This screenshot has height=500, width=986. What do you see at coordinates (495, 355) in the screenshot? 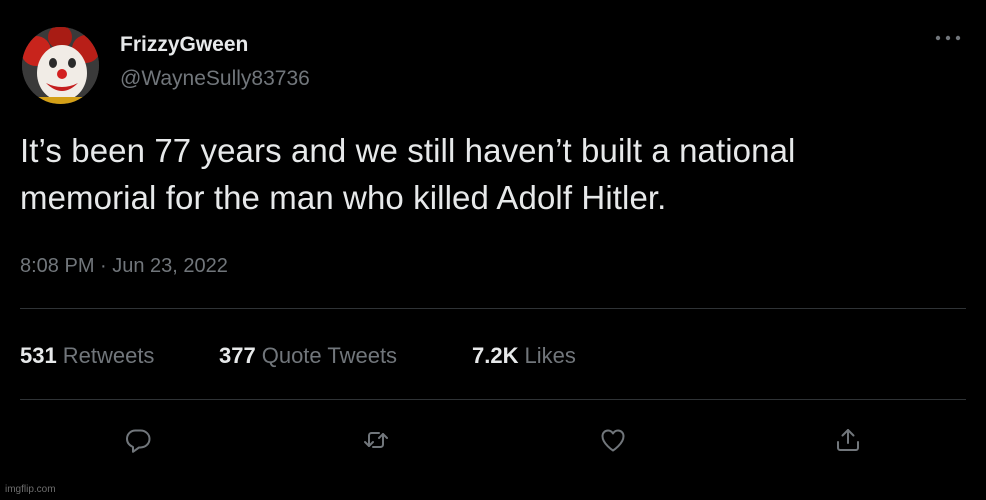
I see `likes-count: 7.2K` at bounding box center [495, 355].